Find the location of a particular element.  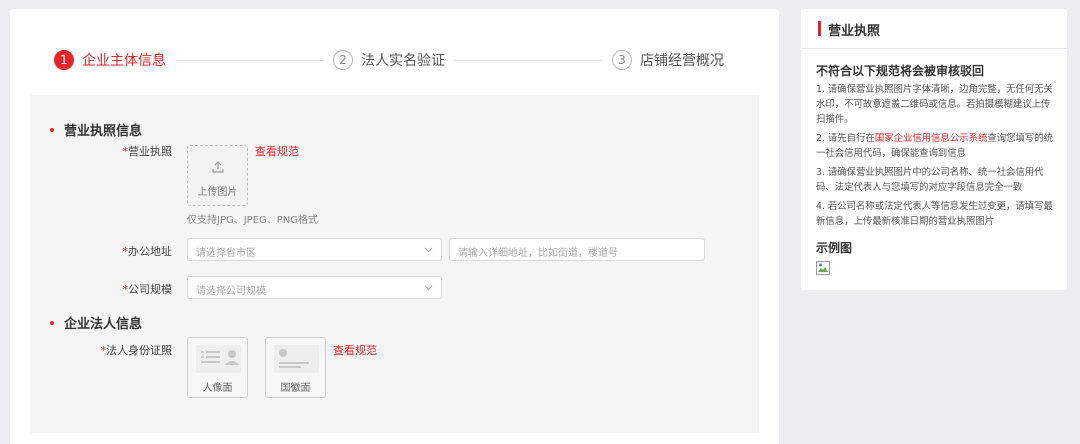

region-select: 请选择省市区 is located at coordinates (314, 249).